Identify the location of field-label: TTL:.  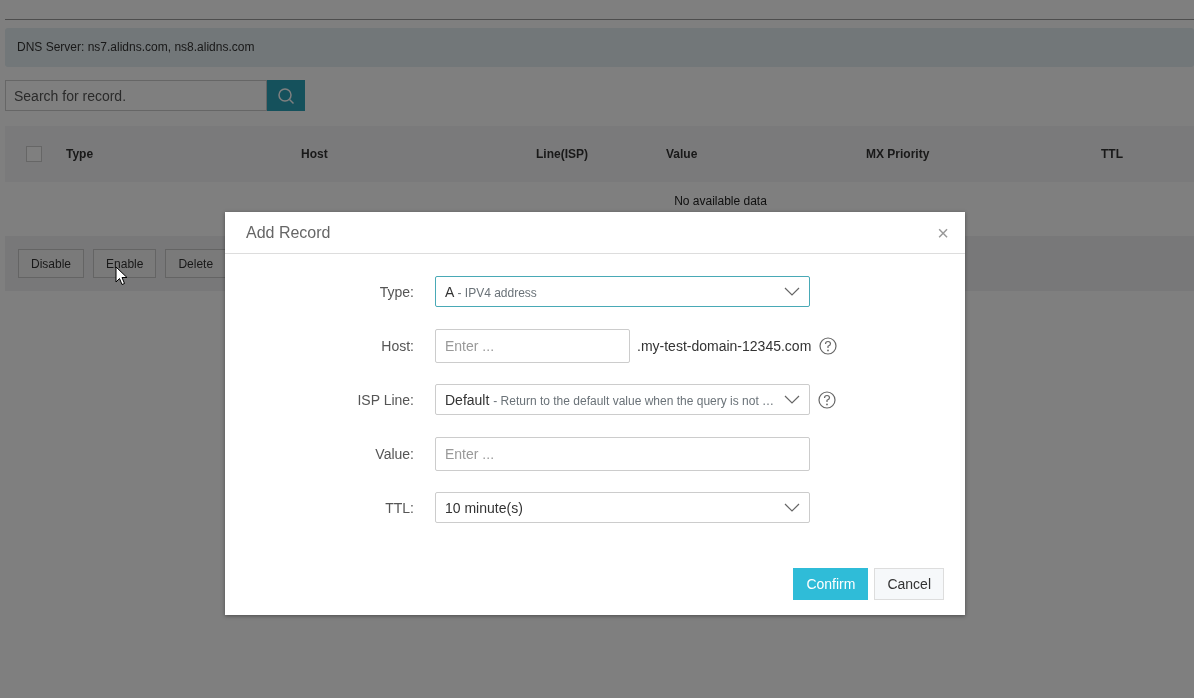
(399, 507).